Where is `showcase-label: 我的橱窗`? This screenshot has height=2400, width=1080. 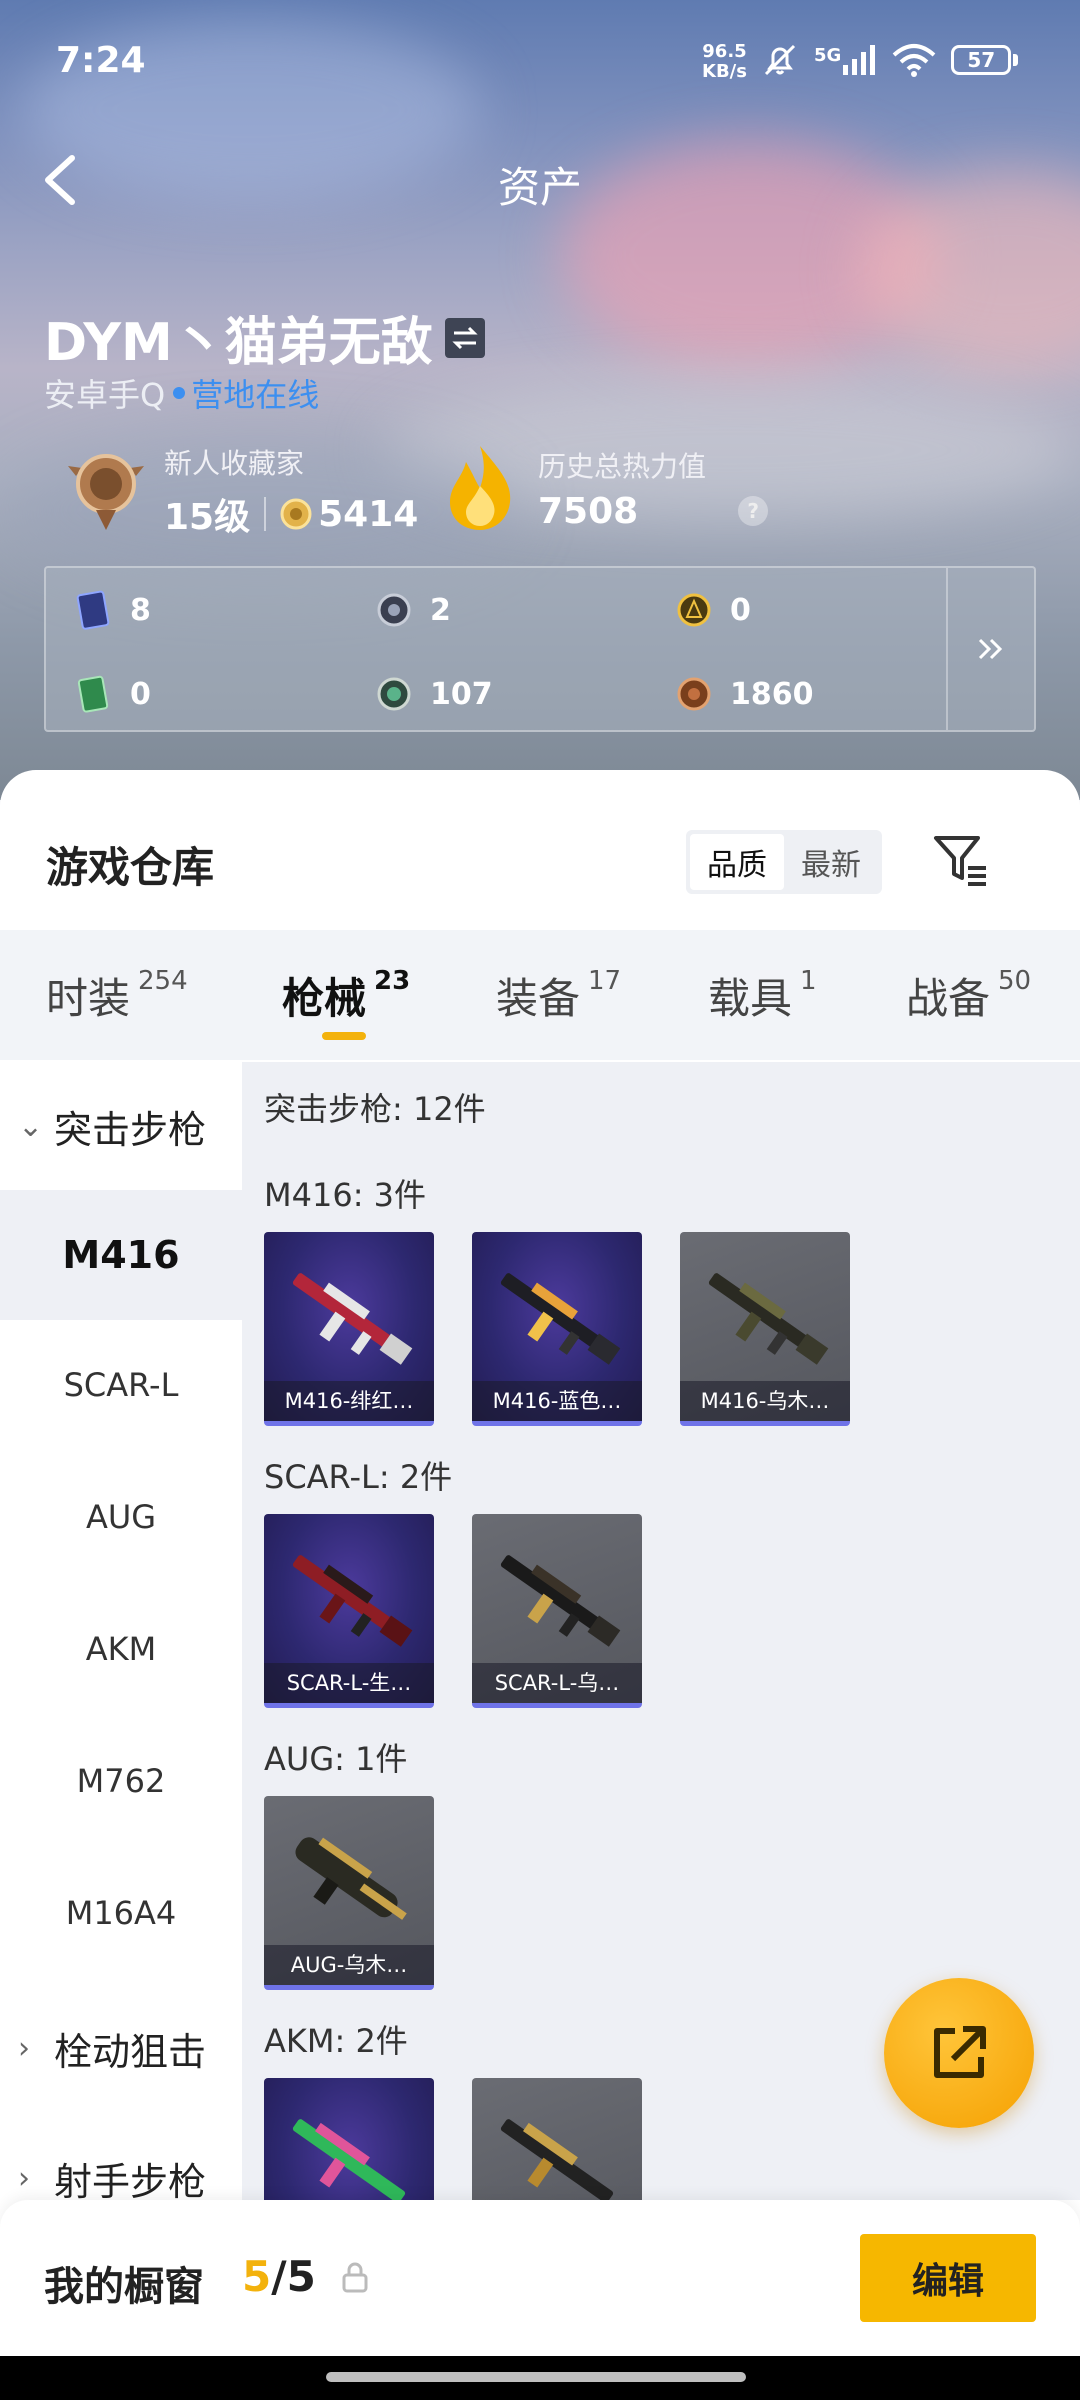 showcase-label: 我的橱窗 is located at coordinates (124, 2287).